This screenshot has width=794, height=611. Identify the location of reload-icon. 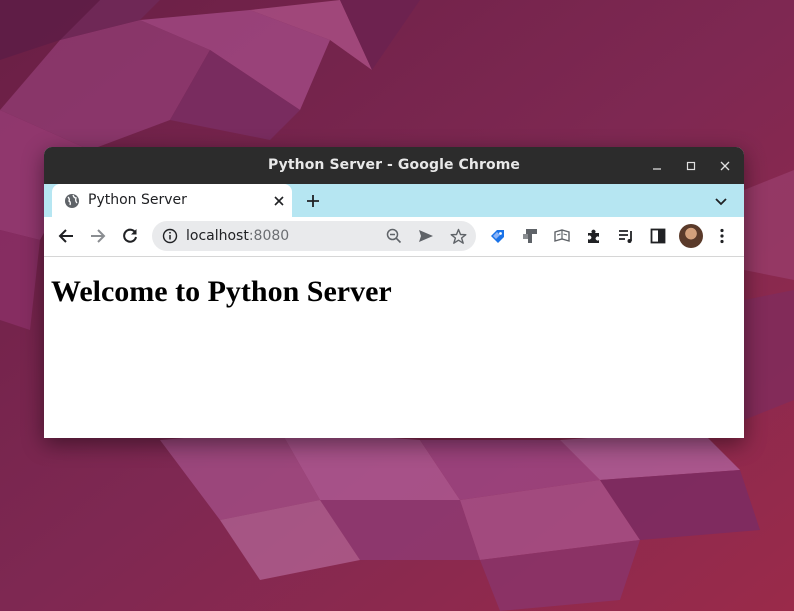
(130, 236).